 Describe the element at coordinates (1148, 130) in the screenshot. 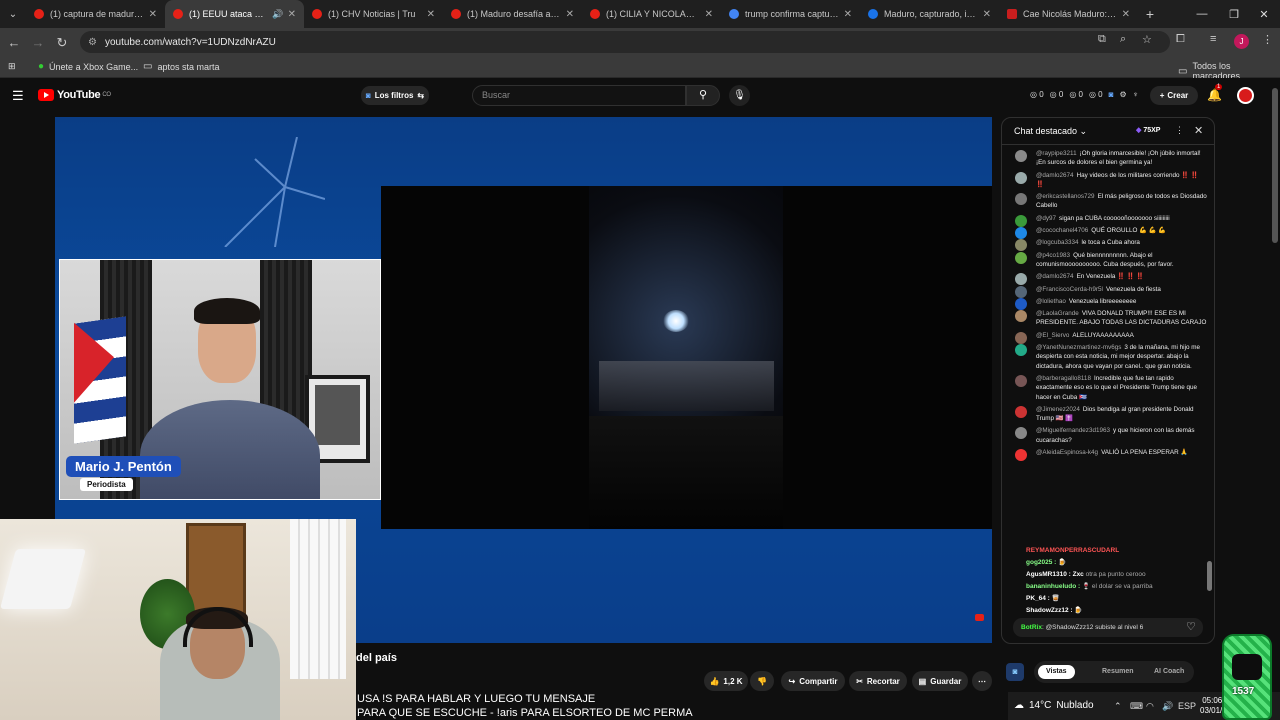

I see `xp-badge: ◆ 75XP` at that location.